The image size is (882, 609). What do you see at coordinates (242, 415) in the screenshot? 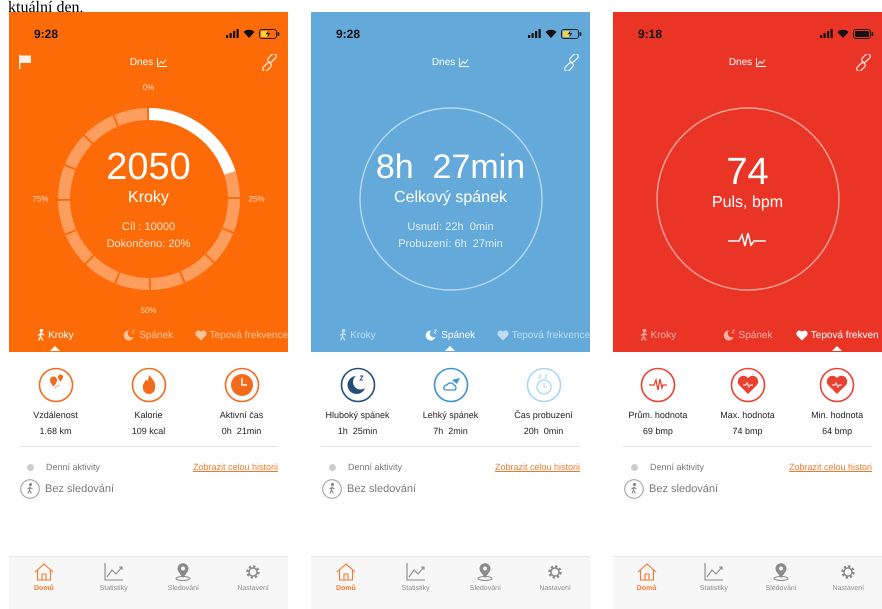
I see `stat-label: Aktivní čas` at bounding box center [242, 415].